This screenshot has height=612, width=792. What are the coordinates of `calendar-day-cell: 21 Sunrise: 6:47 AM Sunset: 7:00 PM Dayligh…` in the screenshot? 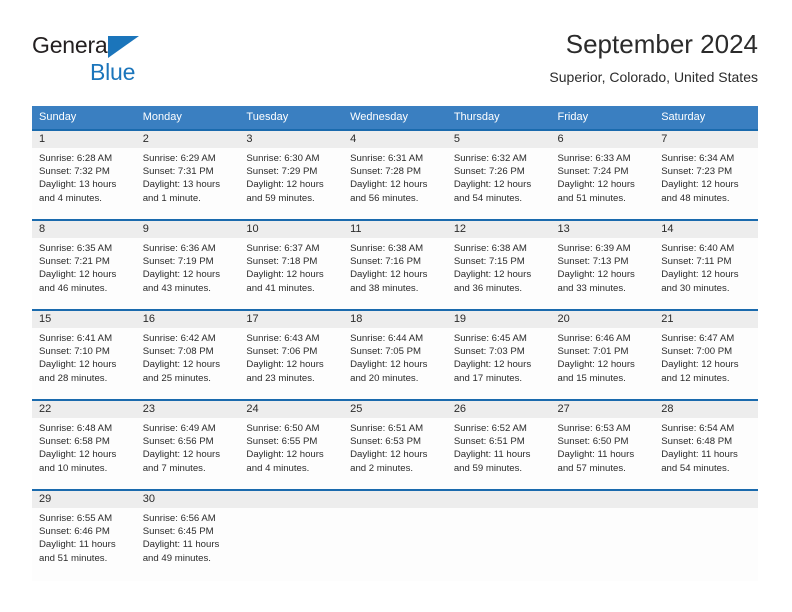 It's located at (706, 354).